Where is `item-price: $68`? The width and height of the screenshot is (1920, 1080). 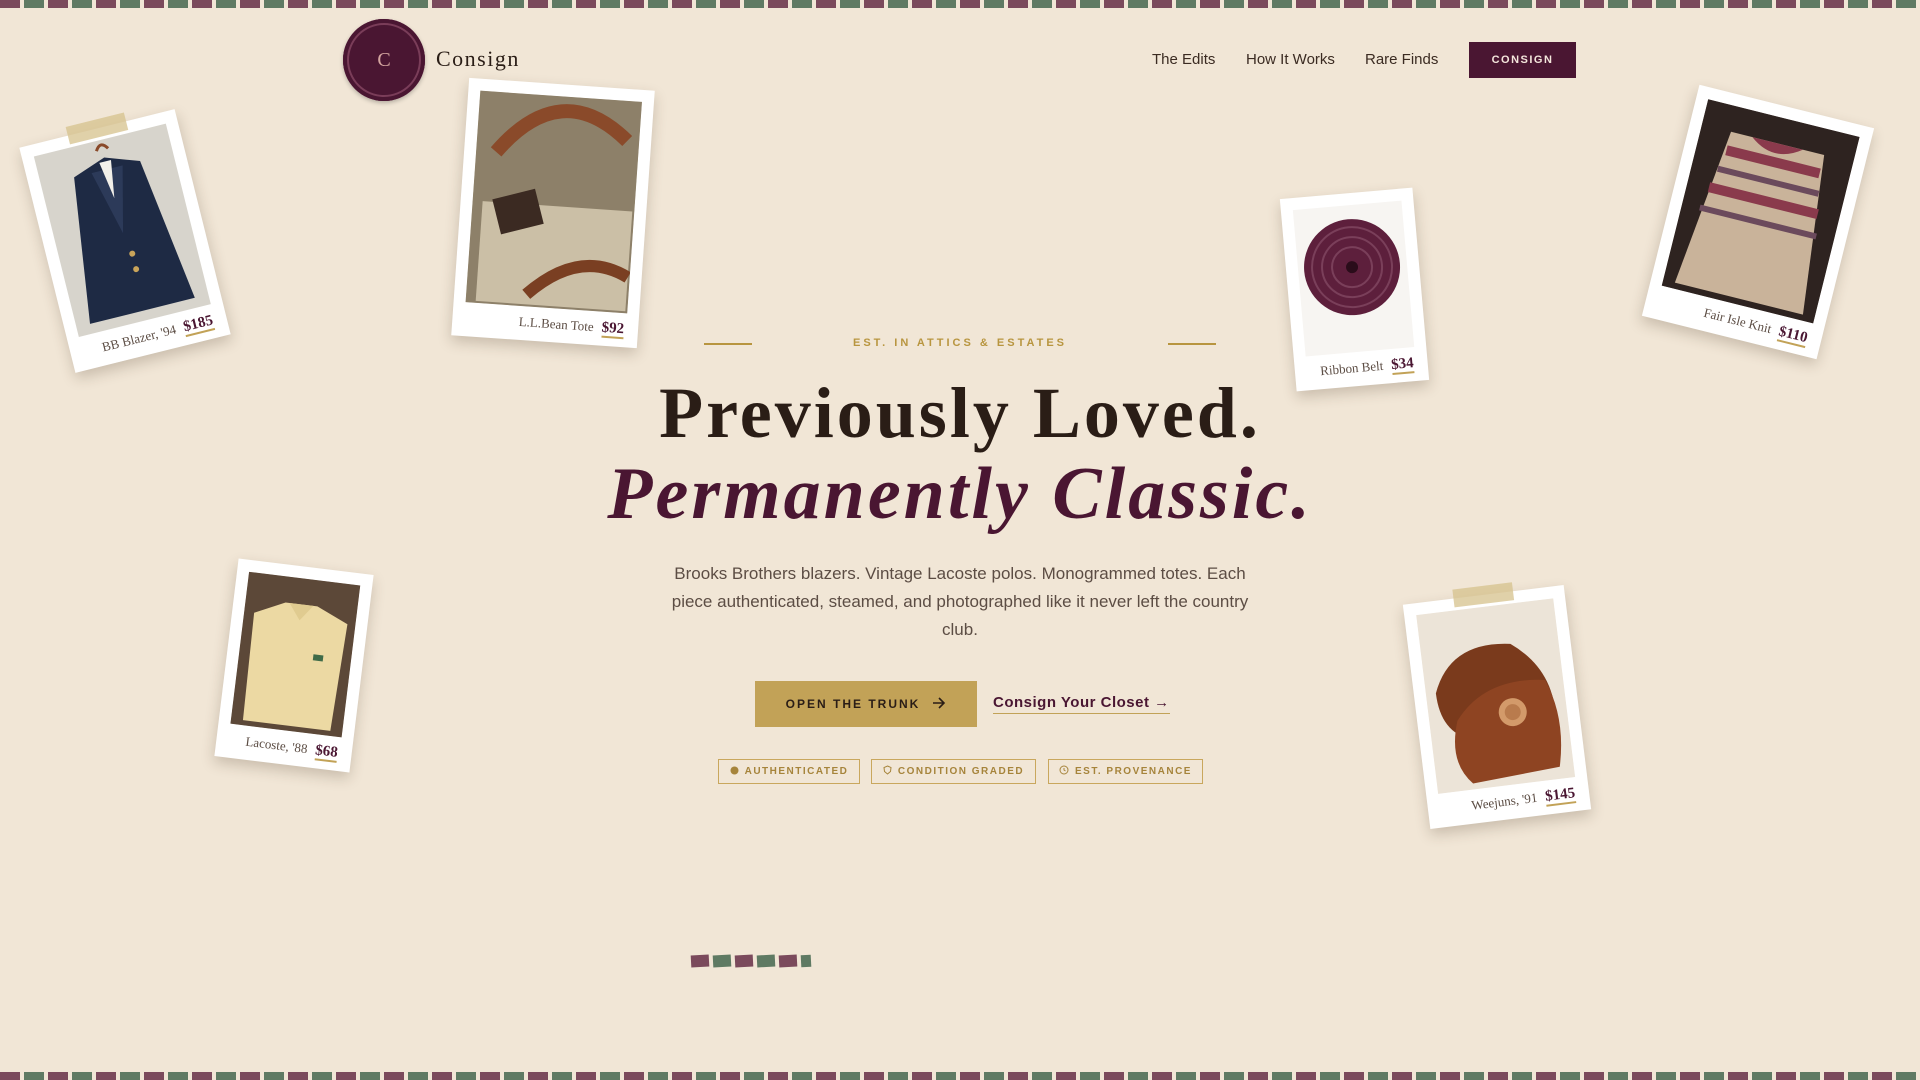 item-price: $68 is located at coordinates (326, 752).